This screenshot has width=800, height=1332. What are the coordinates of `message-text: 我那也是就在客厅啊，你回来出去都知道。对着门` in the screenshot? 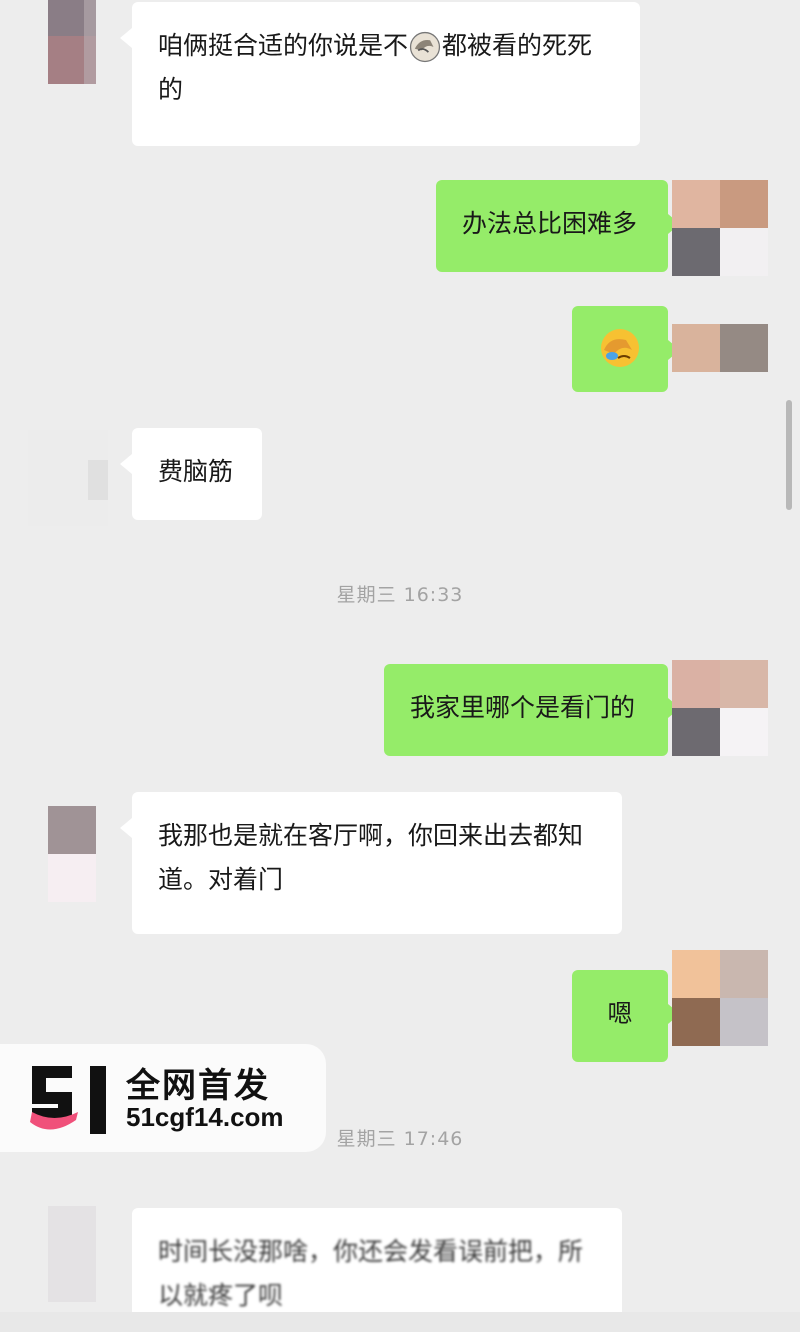 It's located at (371, 857).